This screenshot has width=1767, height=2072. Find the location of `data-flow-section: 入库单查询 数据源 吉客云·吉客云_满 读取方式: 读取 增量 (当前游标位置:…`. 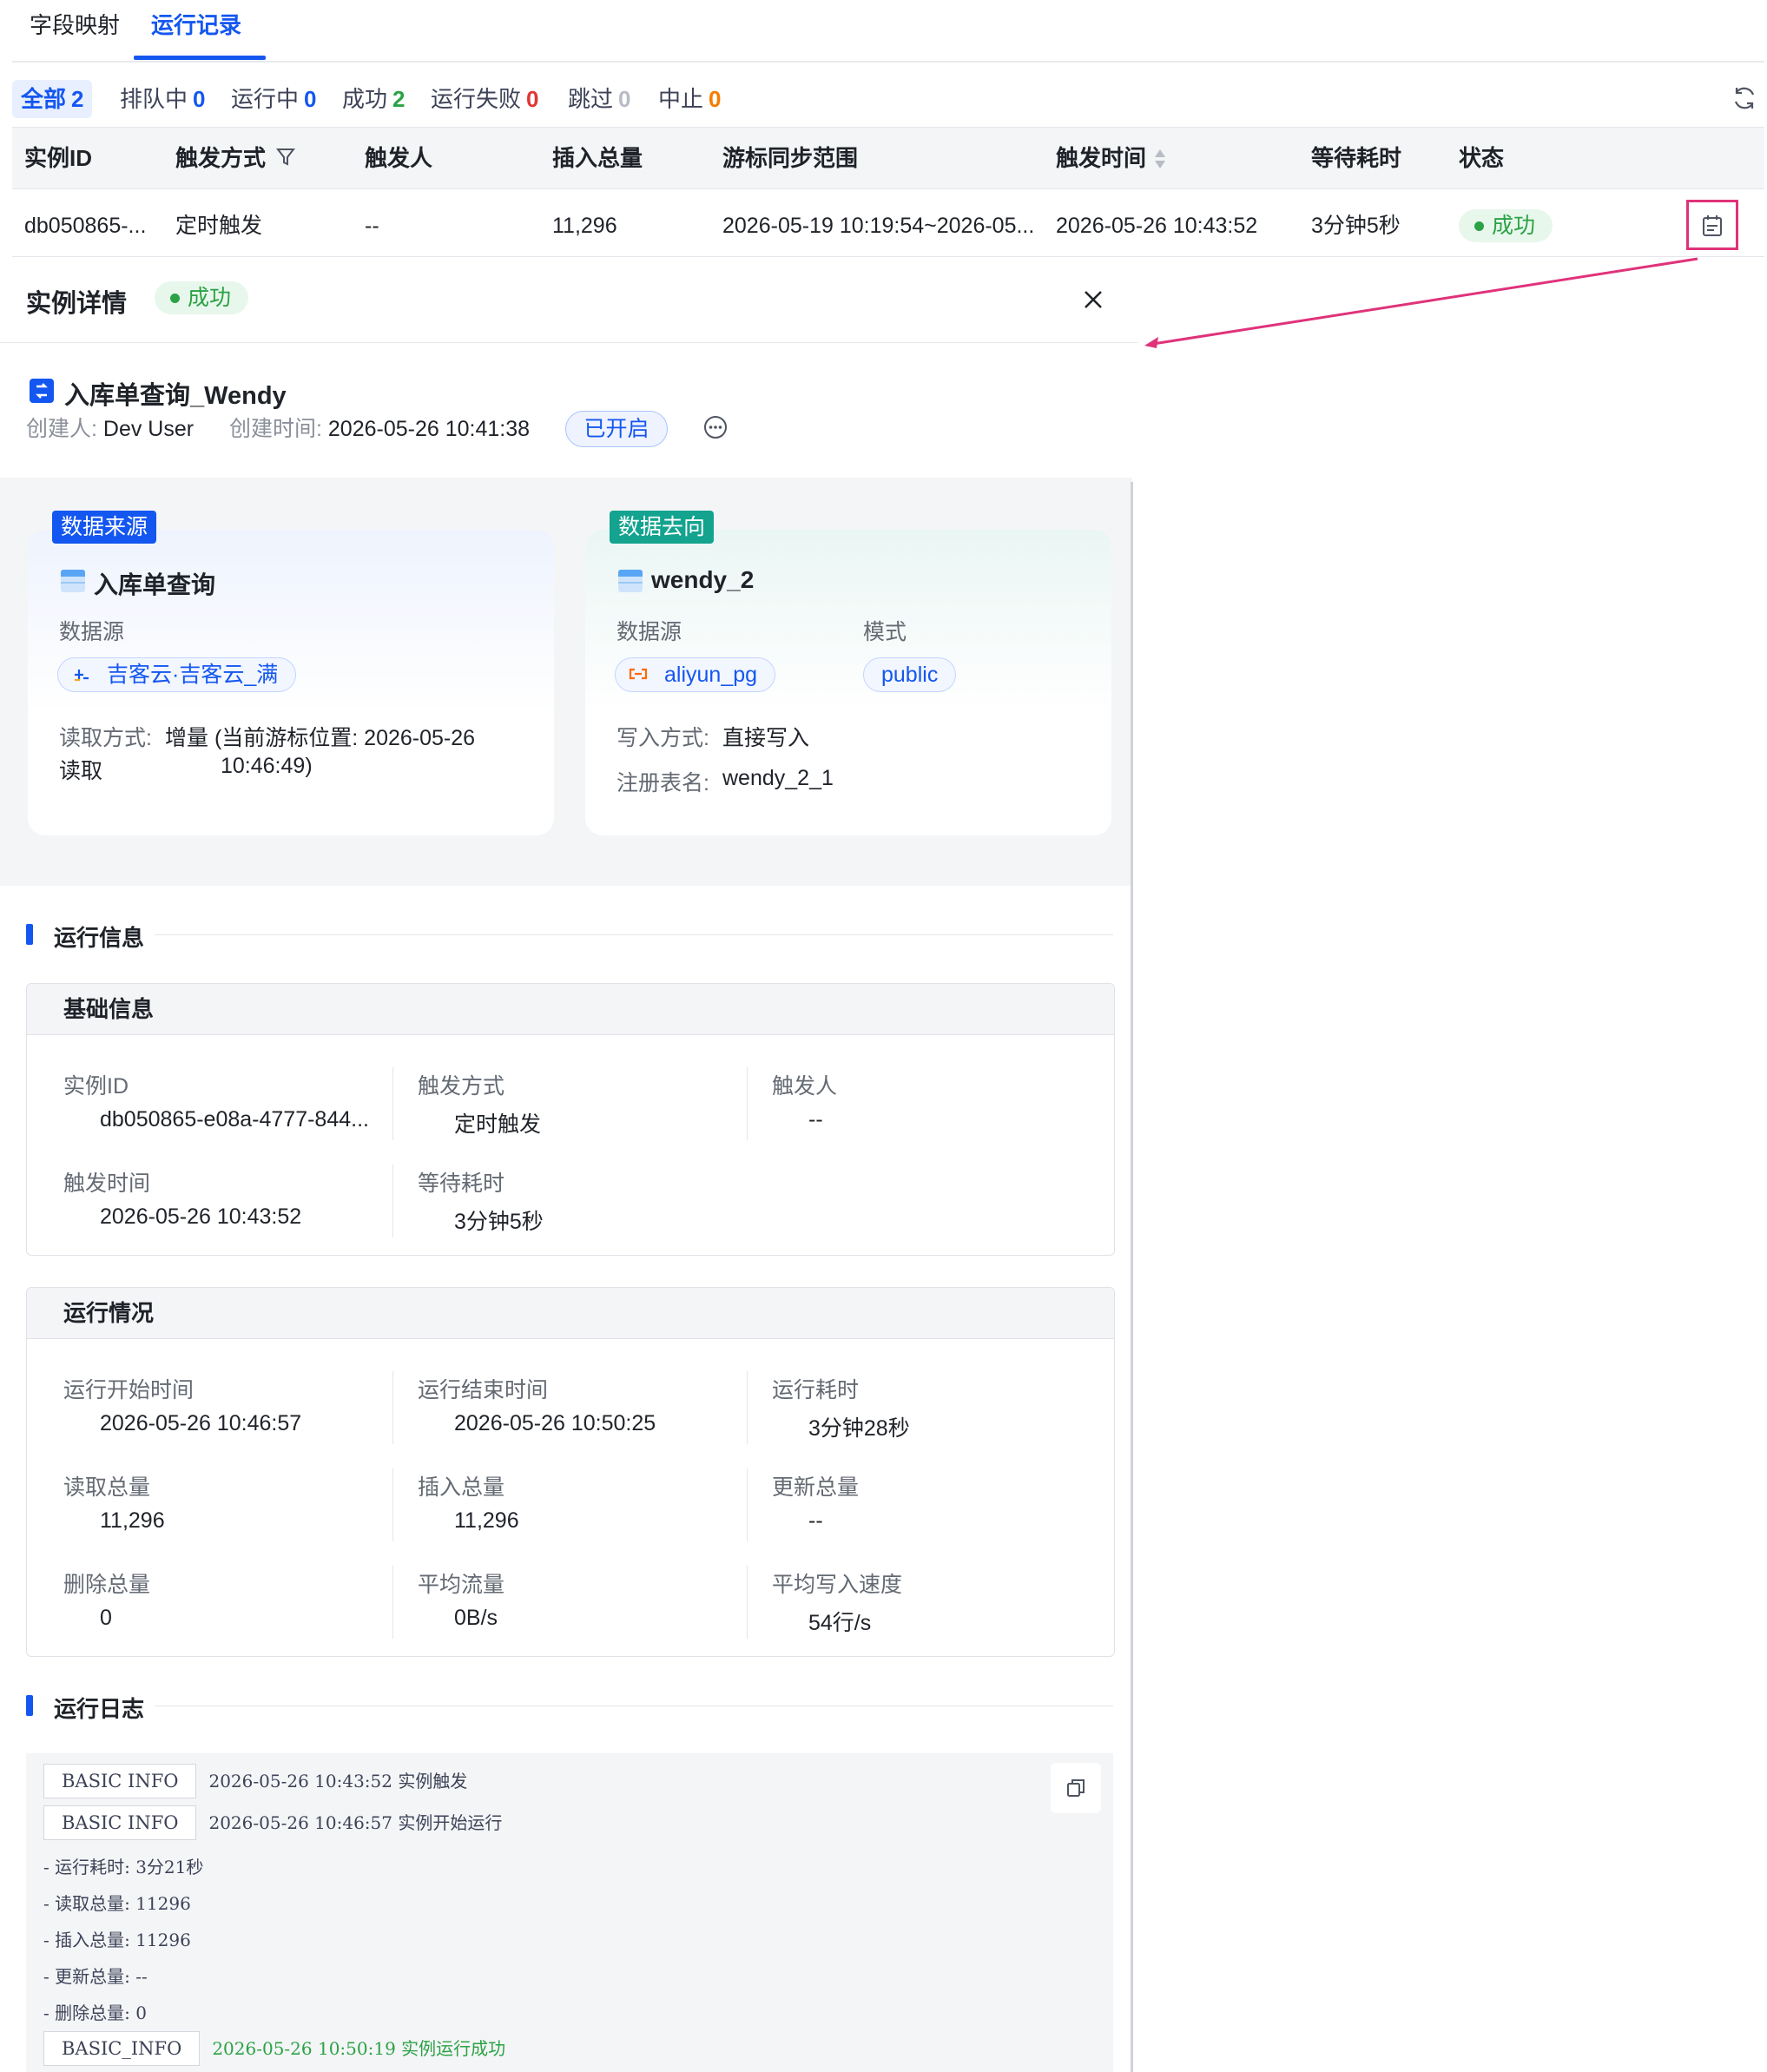

data-flow-section: 入库单查询 数据源 吉客云·吉客云_满 读取方式: 读取 增量 (当前游标位置:… is located at coordinates (566, 682).